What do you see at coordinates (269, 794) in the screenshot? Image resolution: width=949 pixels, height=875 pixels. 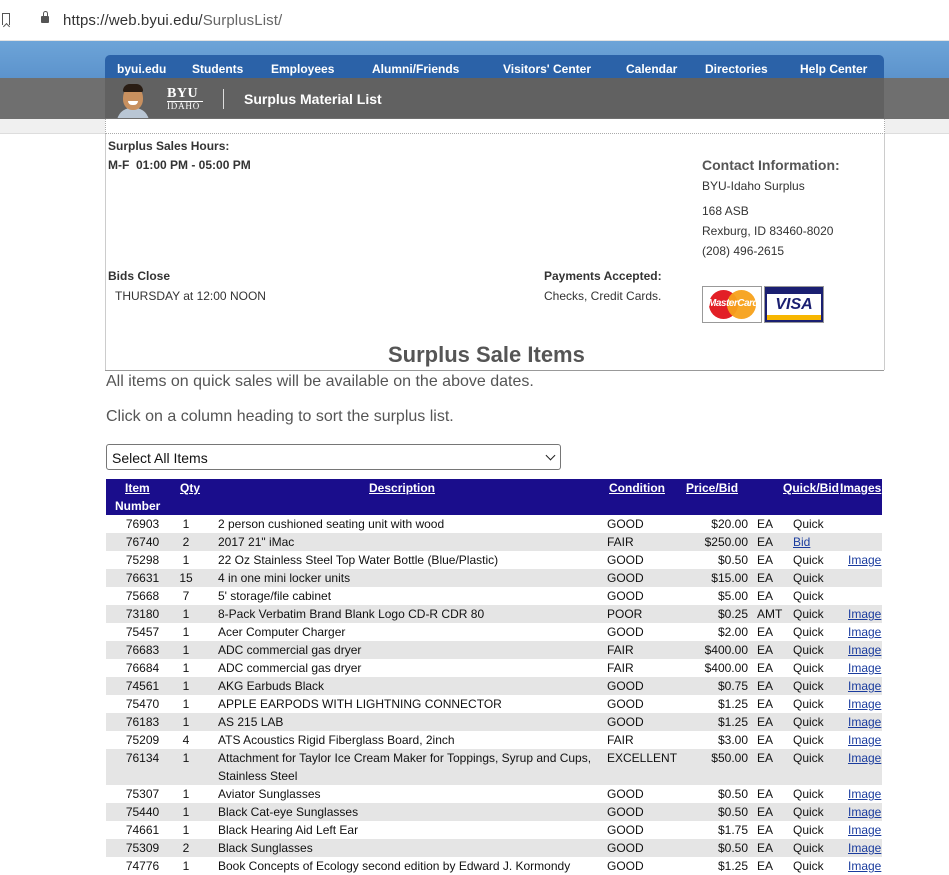 I see `item-description: Aviator Sunglasses` at bounding box center [269, 794].